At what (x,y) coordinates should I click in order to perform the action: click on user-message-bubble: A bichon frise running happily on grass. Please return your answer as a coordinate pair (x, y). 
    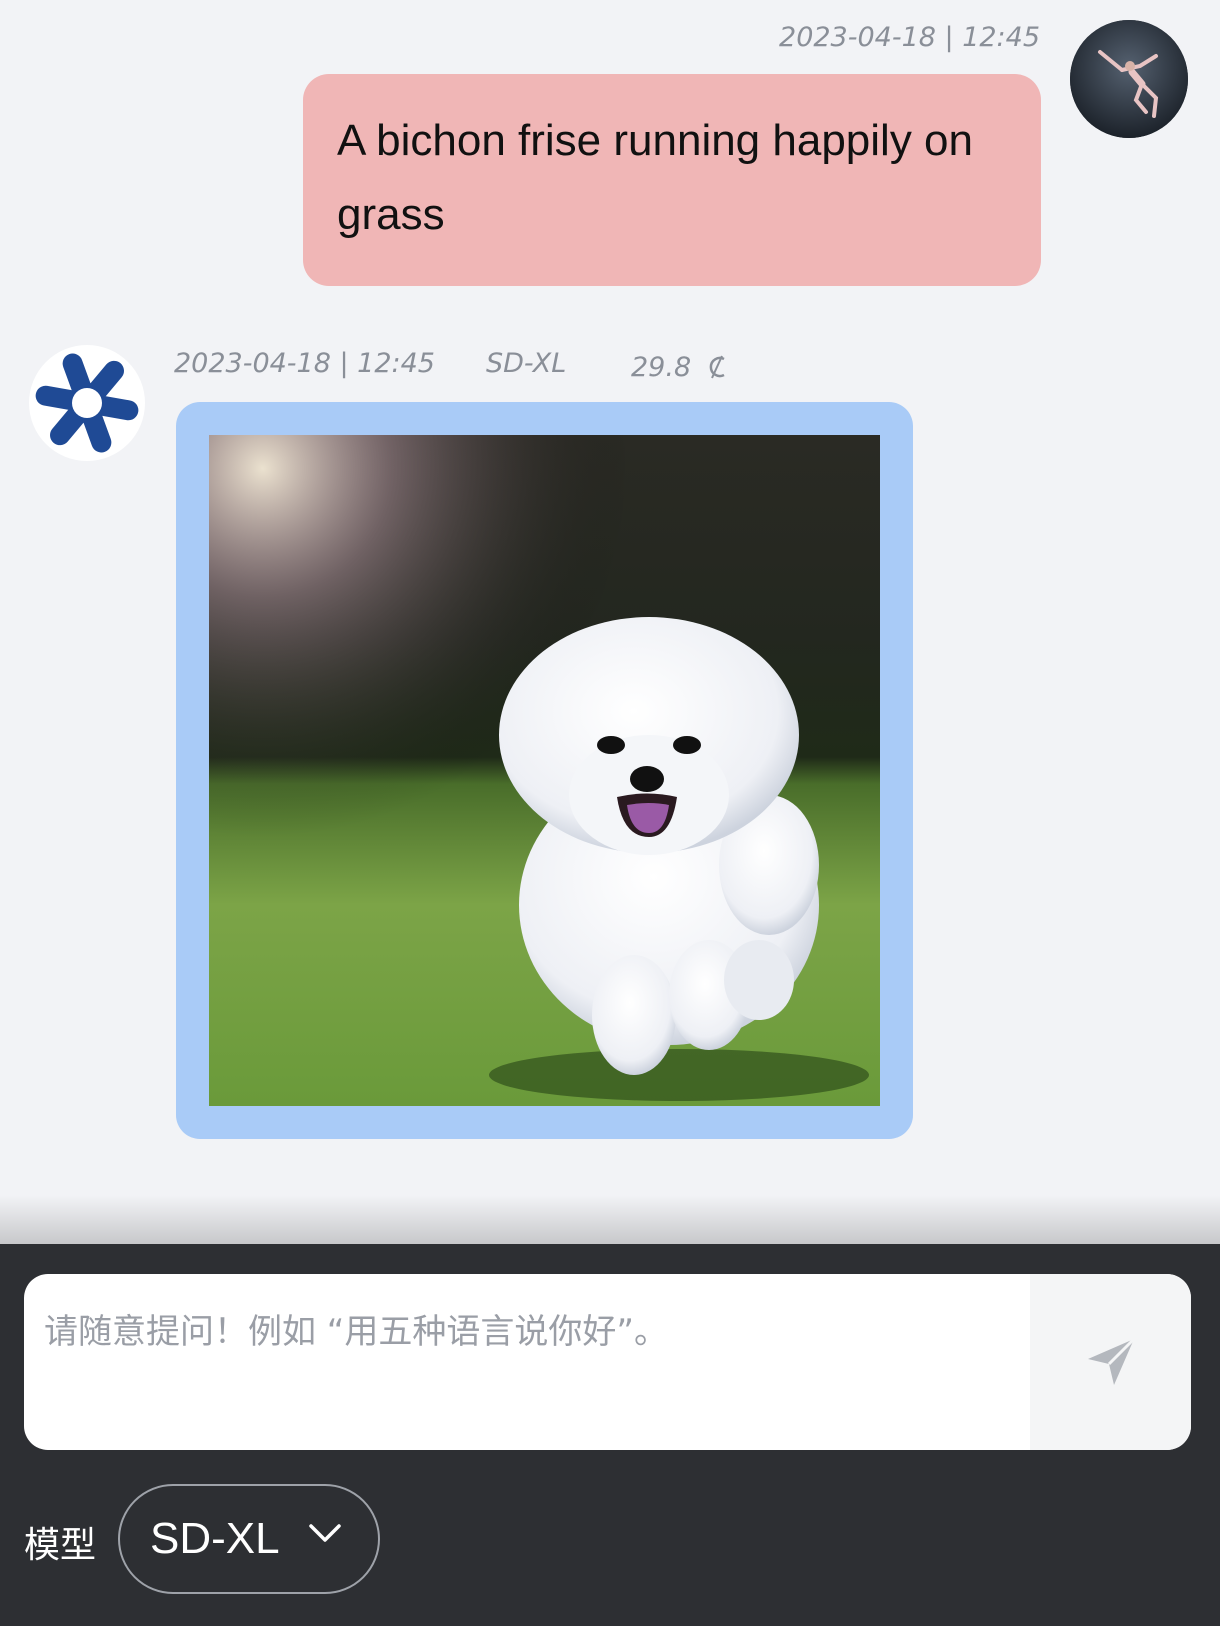
    Looking at the image, I should click on (672, 180).